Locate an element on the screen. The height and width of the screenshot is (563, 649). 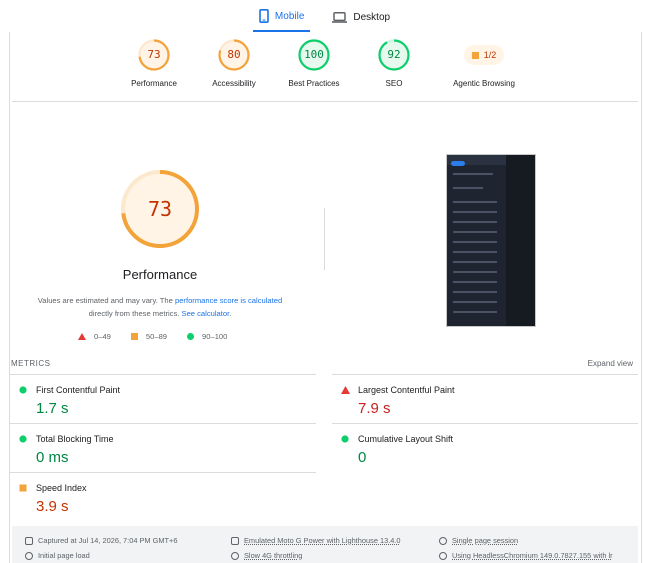
gauge-ring: 73 is located at coordinates (154, 55).